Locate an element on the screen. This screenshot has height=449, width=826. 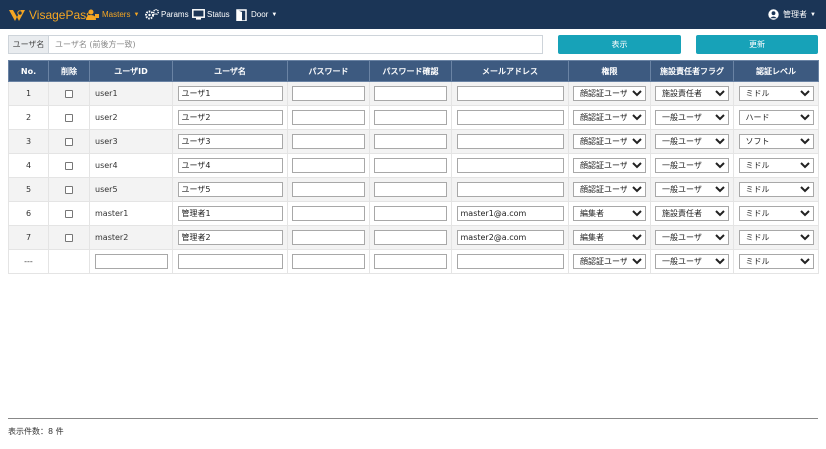
role-cell: 顔認証ユーザ is located at coordinates (609, 93).